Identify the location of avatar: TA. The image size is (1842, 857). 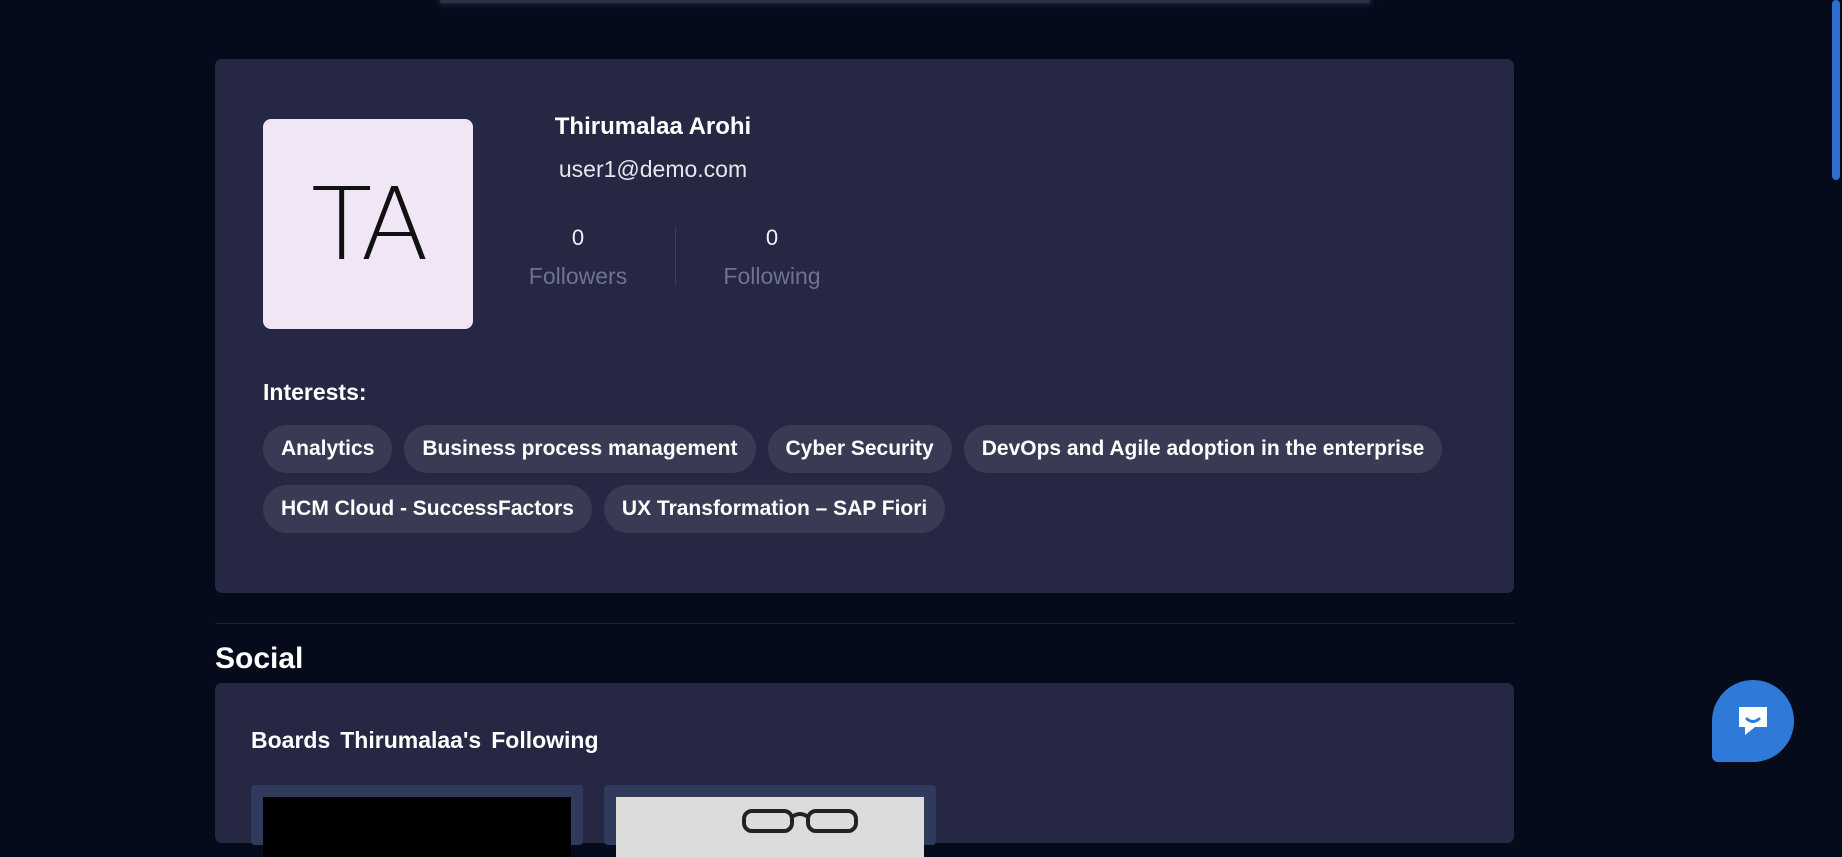
(368, 224).